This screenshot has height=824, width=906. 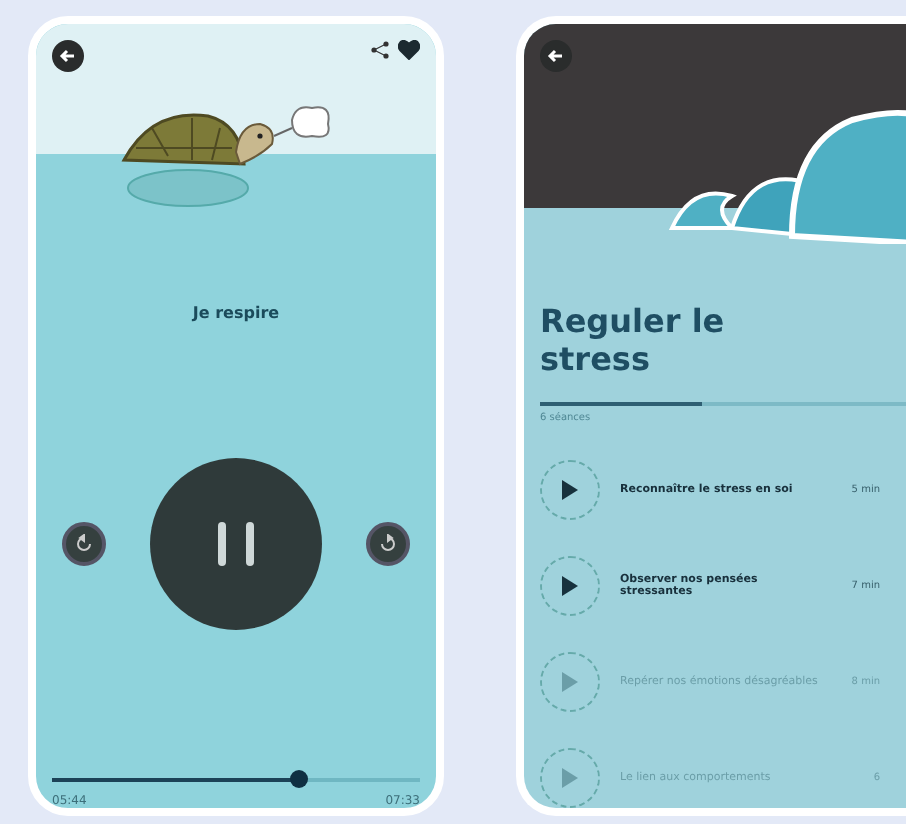 What do you see at coordinates (632, 339) in the screenshot?
I see `program-title: Reguler le stress` at bounding box center [632, 339].